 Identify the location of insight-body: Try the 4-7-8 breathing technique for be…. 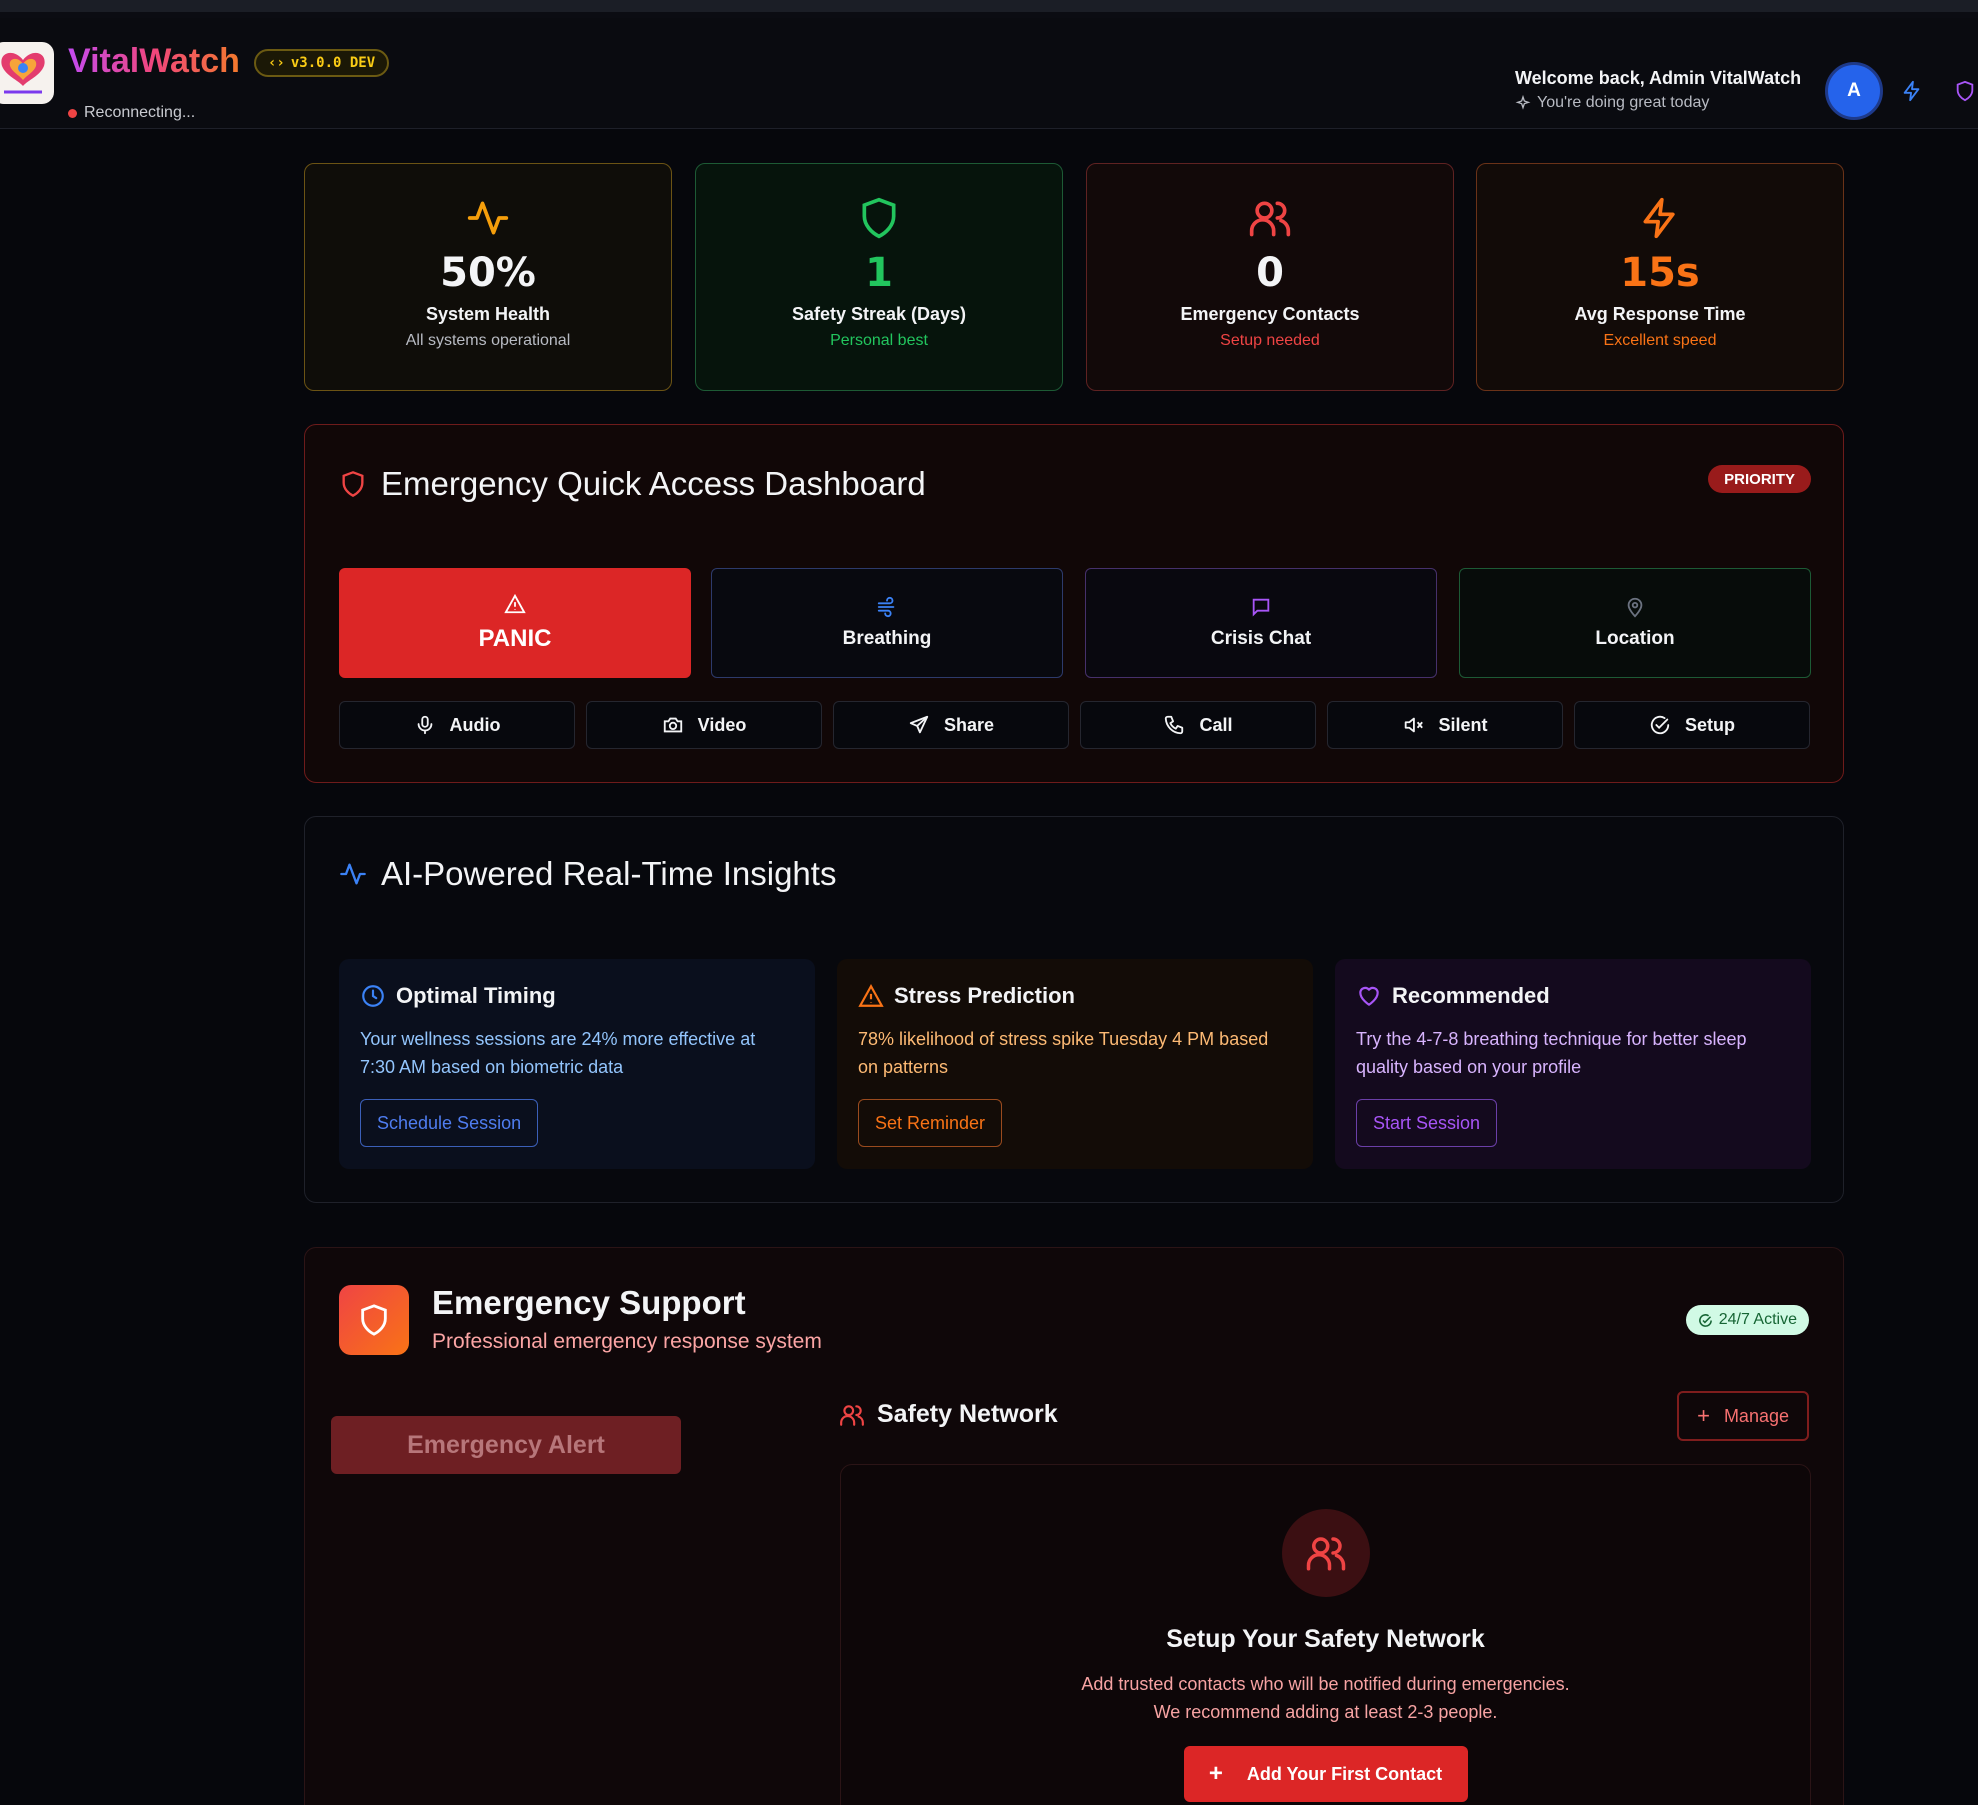
(1551, 1053).